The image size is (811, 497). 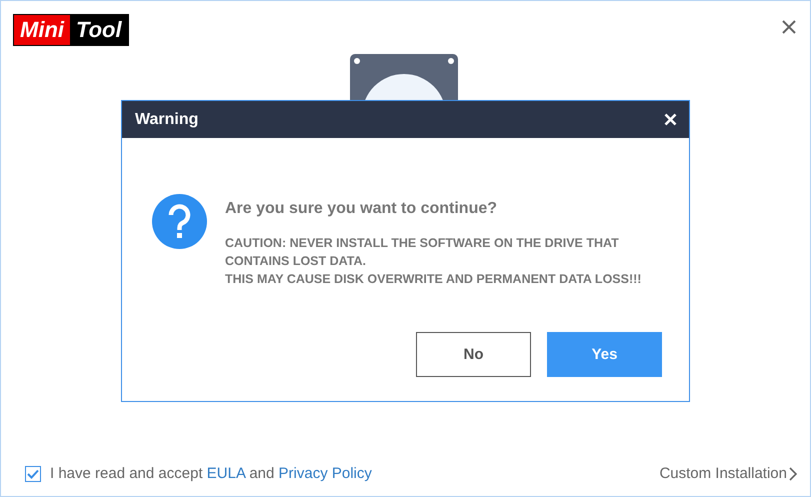 What do you see at coordinates (789, 27) in the screenshot?
I see `close-icon` at bounding box center [789, 27].